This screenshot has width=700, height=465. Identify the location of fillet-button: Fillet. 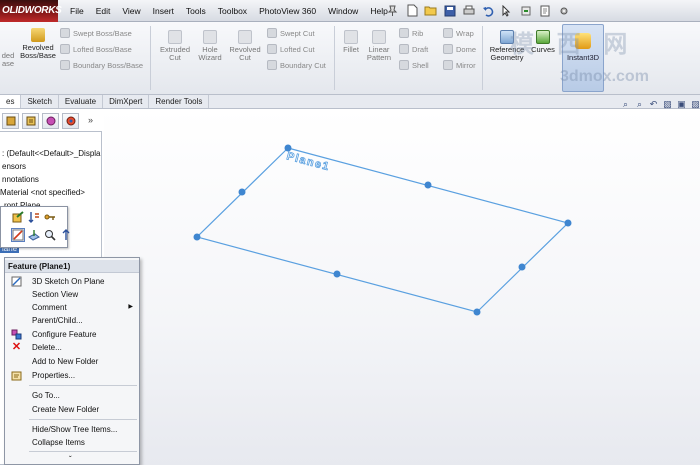
(351, 42).